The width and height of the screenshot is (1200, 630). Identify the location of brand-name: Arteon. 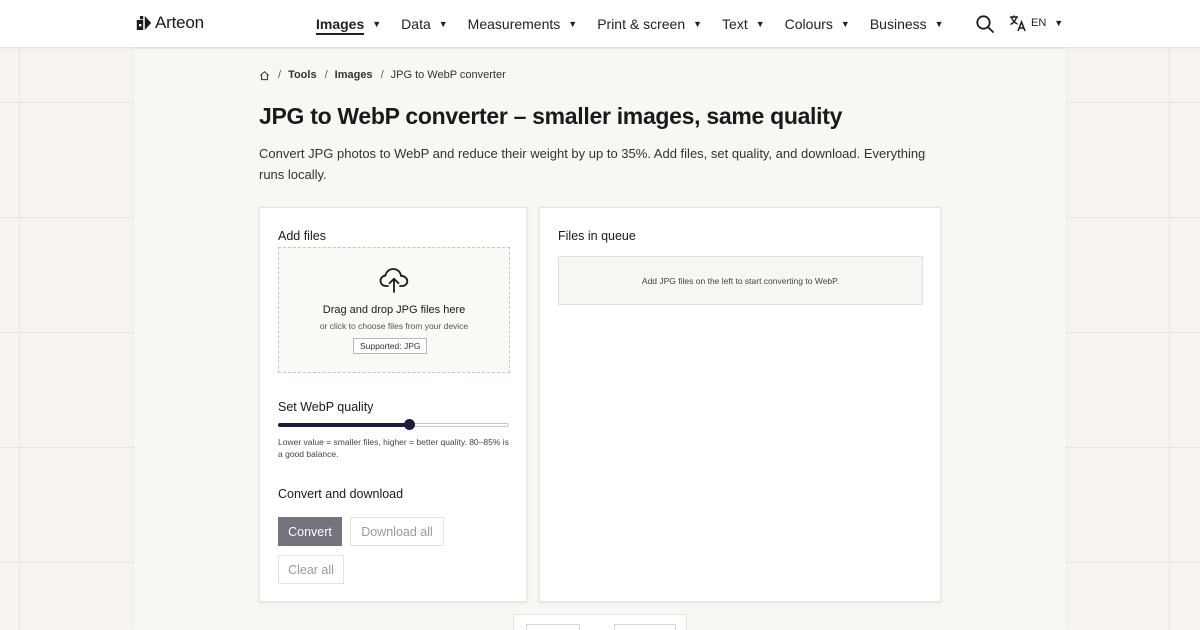
(179, 22).